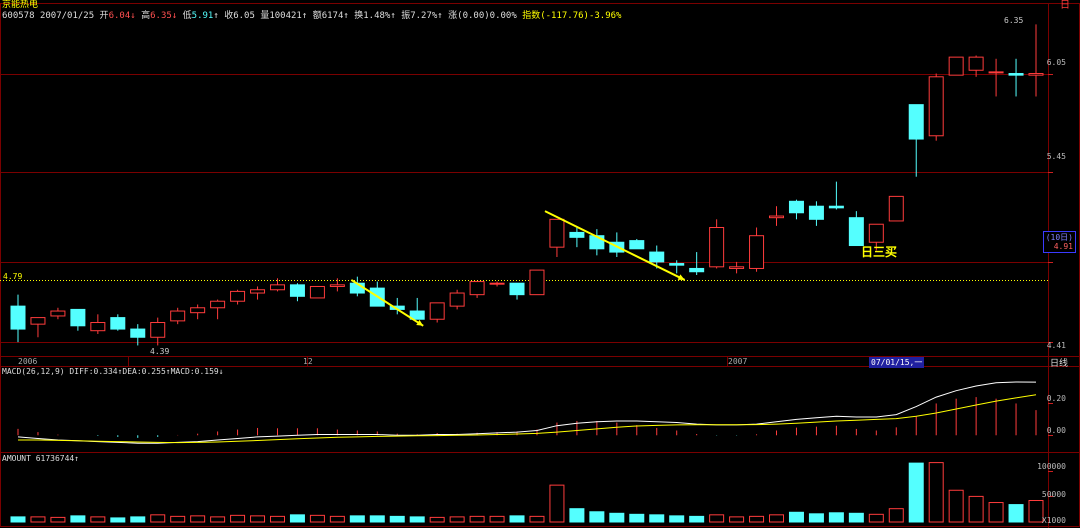 The width and height of the screenshot is (1080, 528). I want to click on stock-code: 600578, so click(18, 16).